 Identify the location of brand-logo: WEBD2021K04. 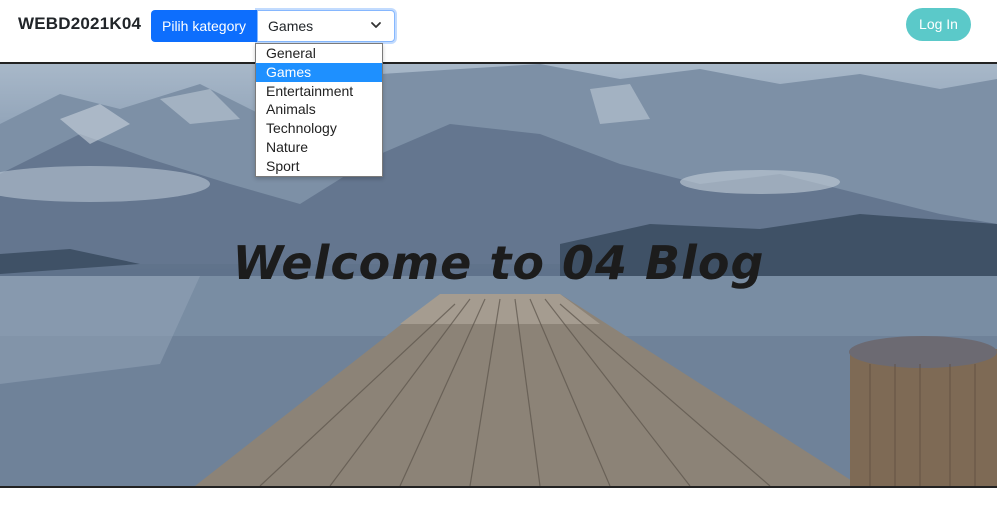
(79, 24).